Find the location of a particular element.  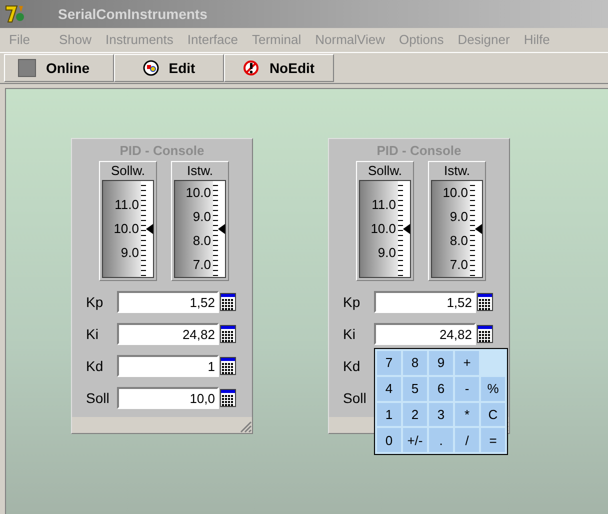

input-field: 10,0 is located at coordinates (168, 398).